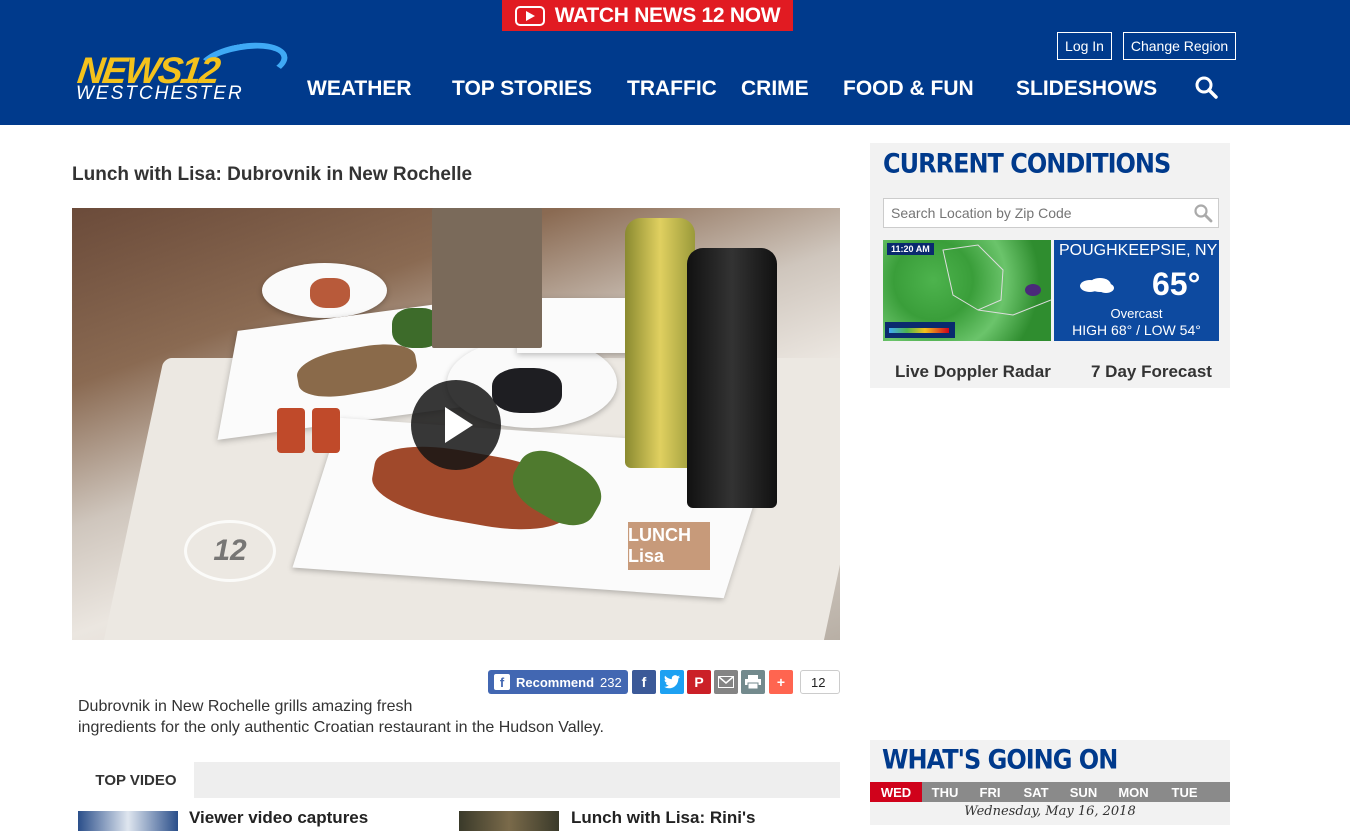  I want to click on watch-live-button: WATCH NEWS 12 NOW, so click(647, 15).